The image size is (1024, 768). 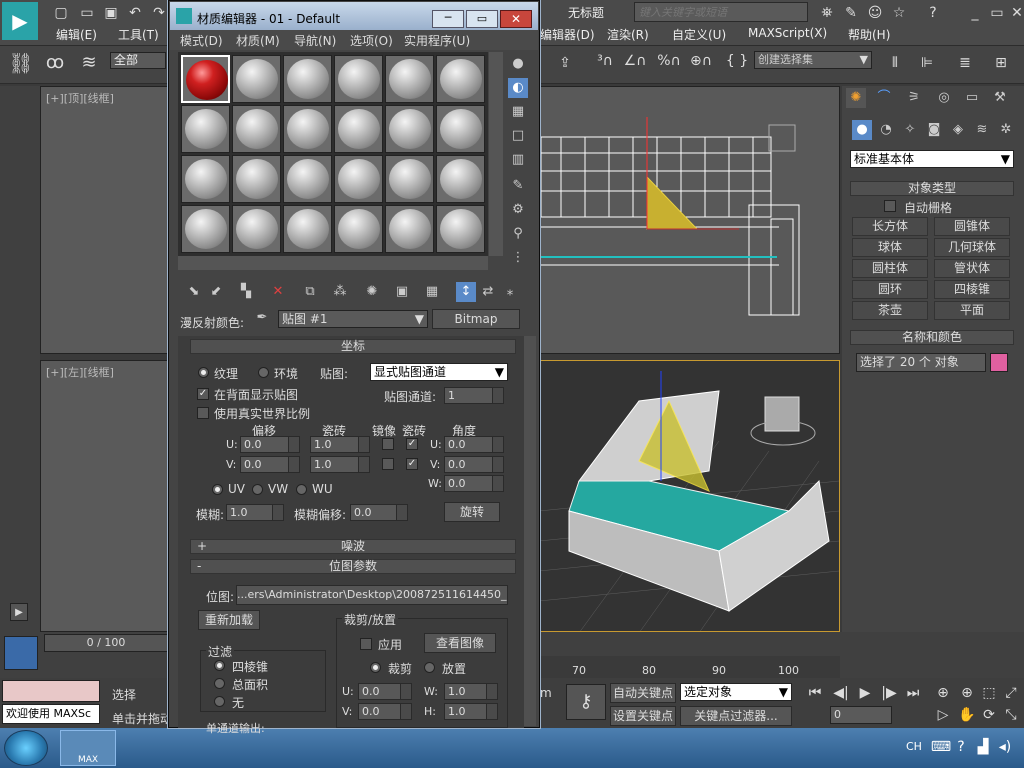 What do you see at coordinates (910, 130) in the screenshot?
I see `lights-icon: ✧` at bounding box center [910, 130].